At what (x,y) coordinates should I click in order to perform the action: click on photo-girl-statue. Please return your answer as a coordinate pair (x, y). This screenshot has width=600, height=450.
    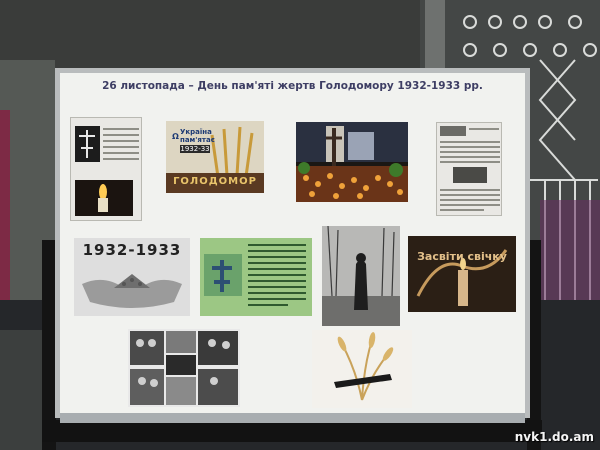
    Looking at the image, I should click on (361, 276).